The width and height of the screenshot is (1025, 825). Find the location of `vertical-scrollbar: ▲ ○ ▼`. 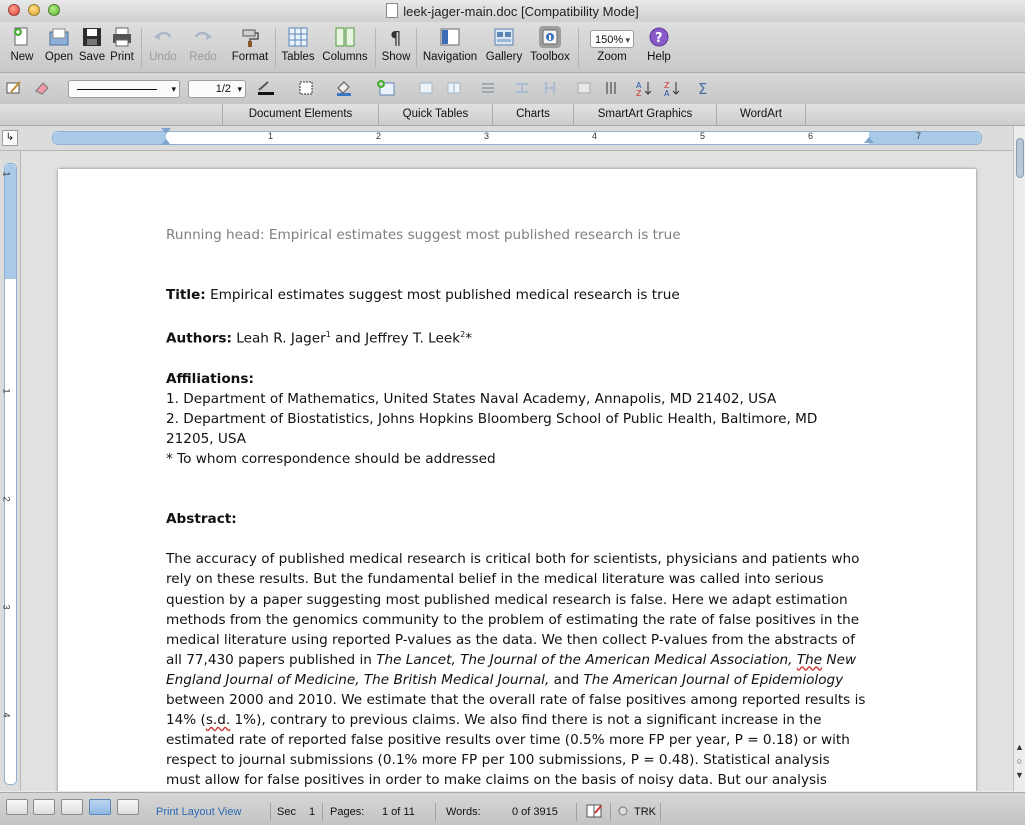

vertical-scrollbar: ▲ ○ ▼ is located at coordinates (1019, 458).